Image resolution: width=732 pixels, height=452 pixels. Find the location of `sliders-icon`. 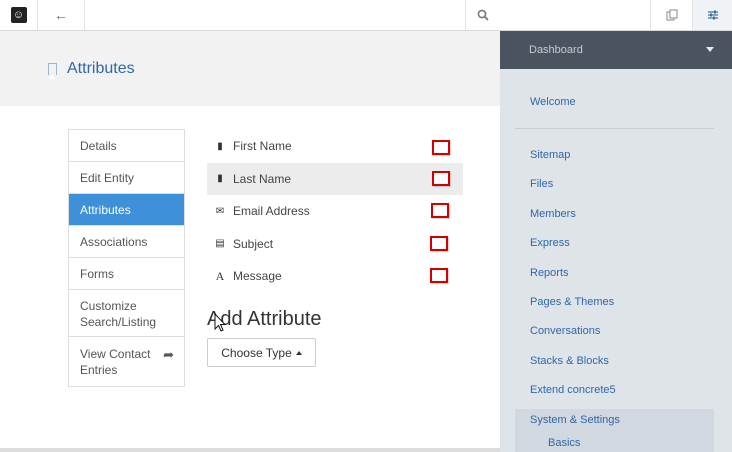

sliders-icon is located at coordinates (712, 15).